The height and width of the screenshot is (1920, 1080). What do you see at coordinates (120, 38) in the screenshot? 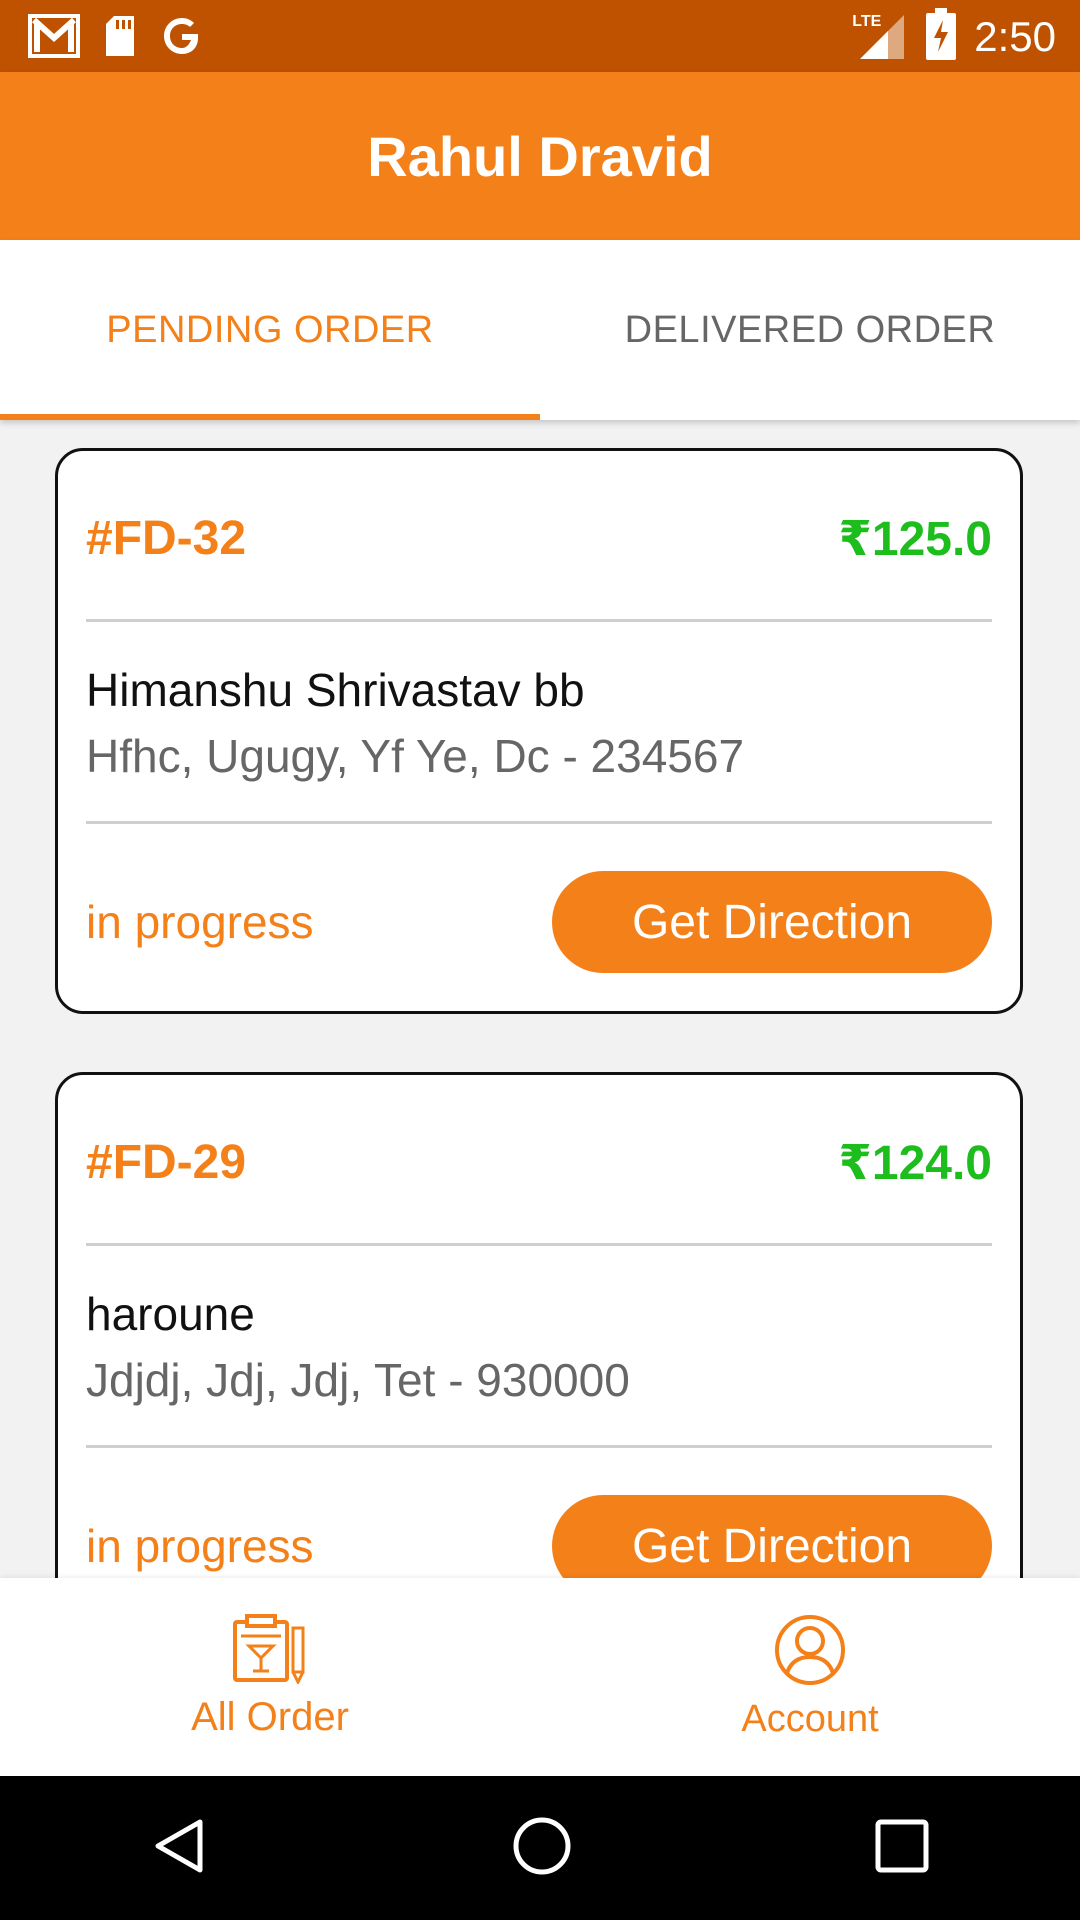
I see `sd-card-icon` at bounding box center [120, 38].